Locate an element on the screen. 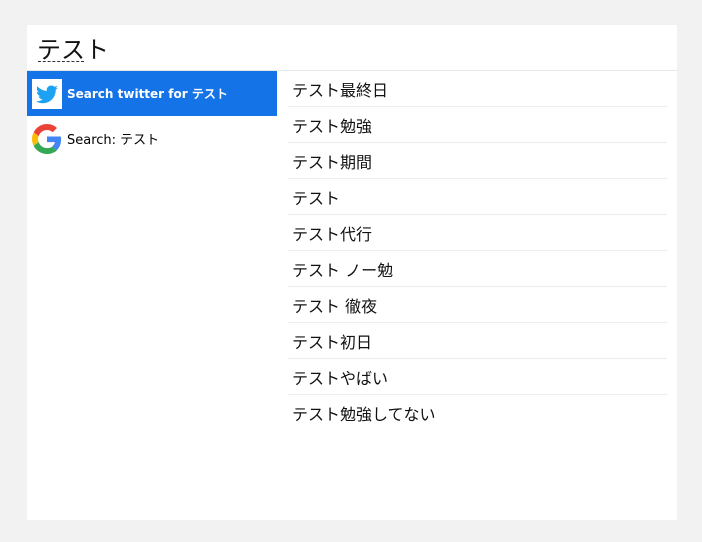 This screenshot has width=702, height=542. ime-composition-underline is located at coordinates (61, 61).